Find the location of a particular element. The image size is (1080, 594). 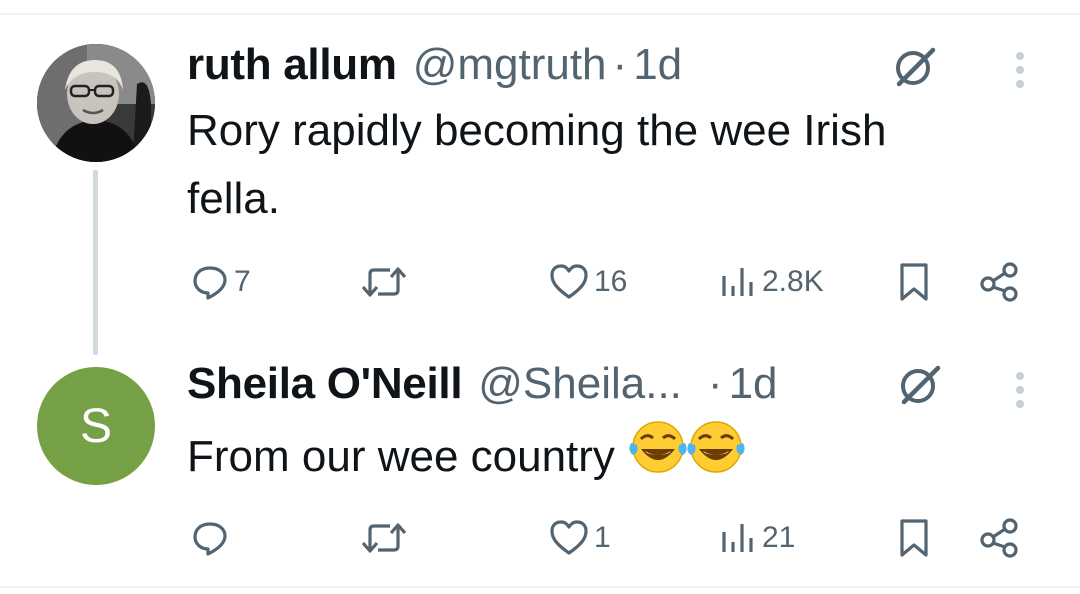

tweet-text-line: From our wee country is located at coordinates (401, 456).